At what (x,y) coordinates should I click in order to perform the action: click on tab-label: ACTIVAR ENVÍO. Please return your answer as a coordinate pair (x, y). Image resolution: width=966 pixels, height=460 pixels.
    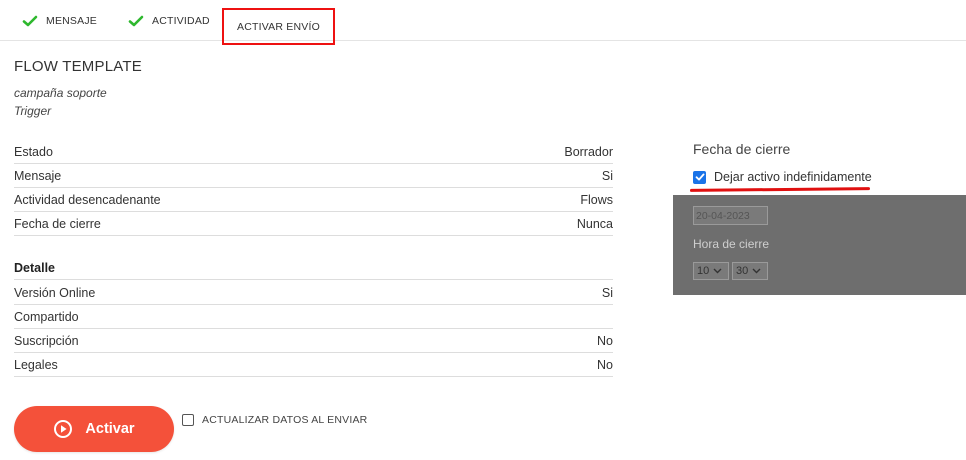
    Looking at the image, I should click on (278, 26).